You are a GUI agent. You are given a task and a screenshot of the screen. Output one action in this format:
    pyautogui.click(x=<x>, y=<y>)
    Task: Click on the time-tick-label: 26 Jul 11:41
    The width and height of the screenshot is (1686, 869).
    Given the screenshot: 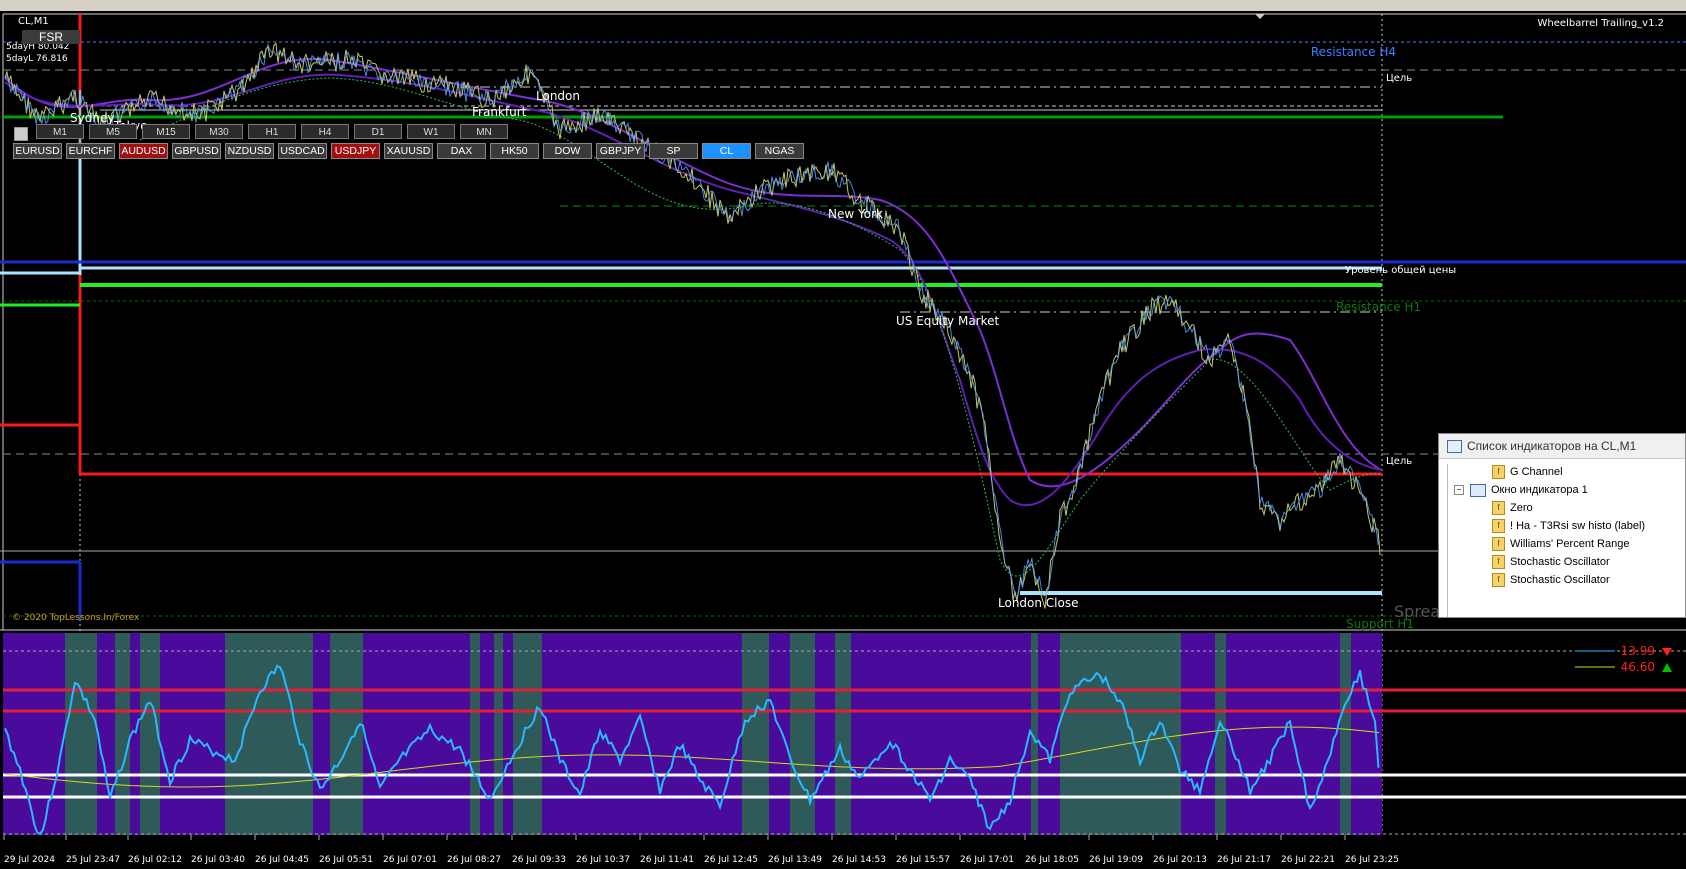 What is the action you would take?
    pyautogui.click(x=667, y=860)
    